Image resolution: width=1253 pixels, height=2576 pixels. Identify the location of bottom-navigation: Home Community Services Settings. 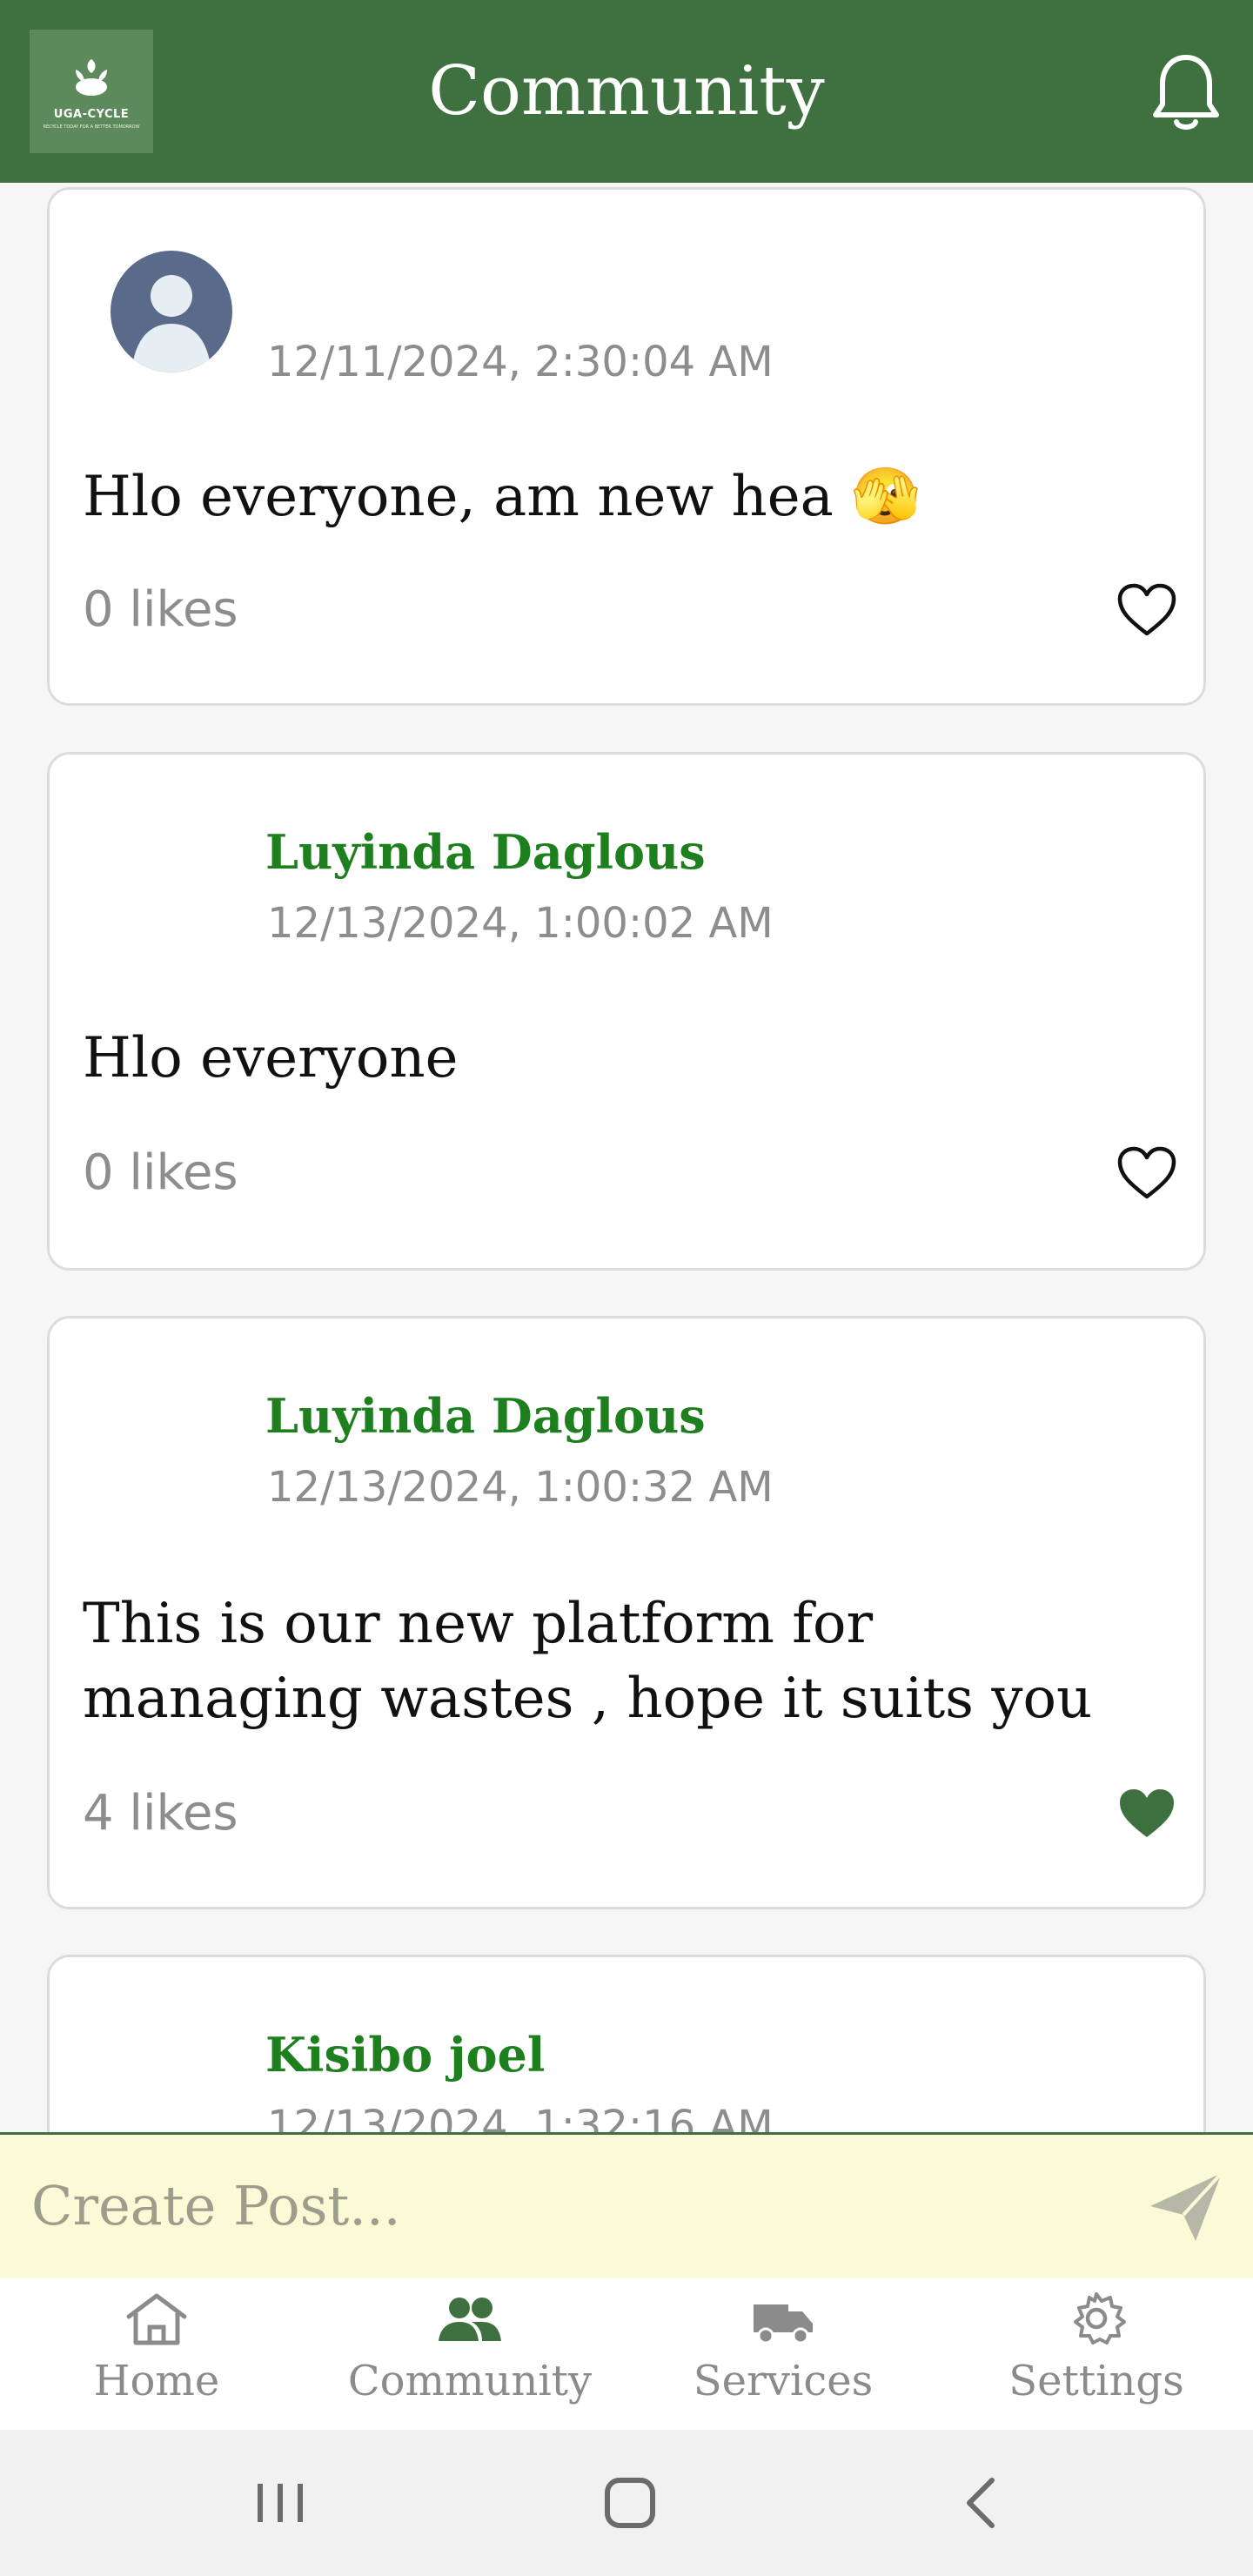
(626, 2354).